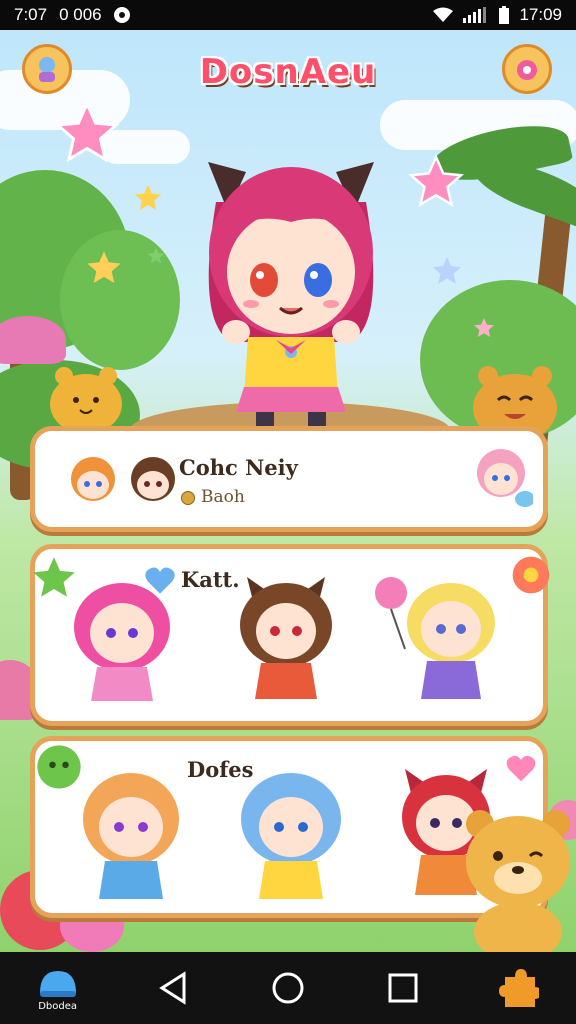 The width and height of the screenshot is (576, 1024). Describe the element at coordinates (121, 15) in the screenshot. I see `notification-icon` at that location.